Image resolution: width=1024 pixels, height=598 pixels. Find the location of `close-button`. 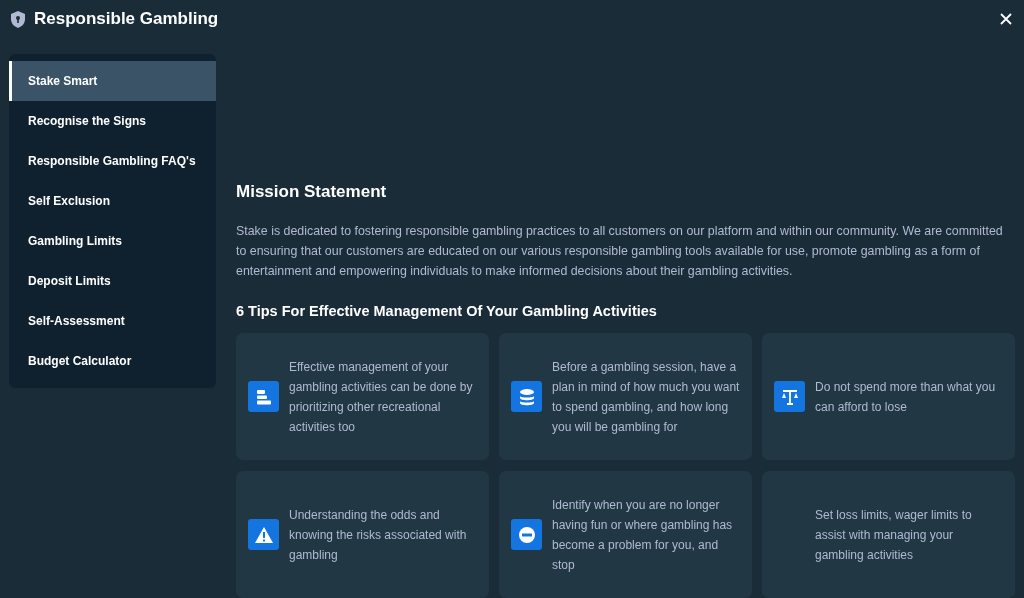

close-button is located at coordinates (1006, 19).